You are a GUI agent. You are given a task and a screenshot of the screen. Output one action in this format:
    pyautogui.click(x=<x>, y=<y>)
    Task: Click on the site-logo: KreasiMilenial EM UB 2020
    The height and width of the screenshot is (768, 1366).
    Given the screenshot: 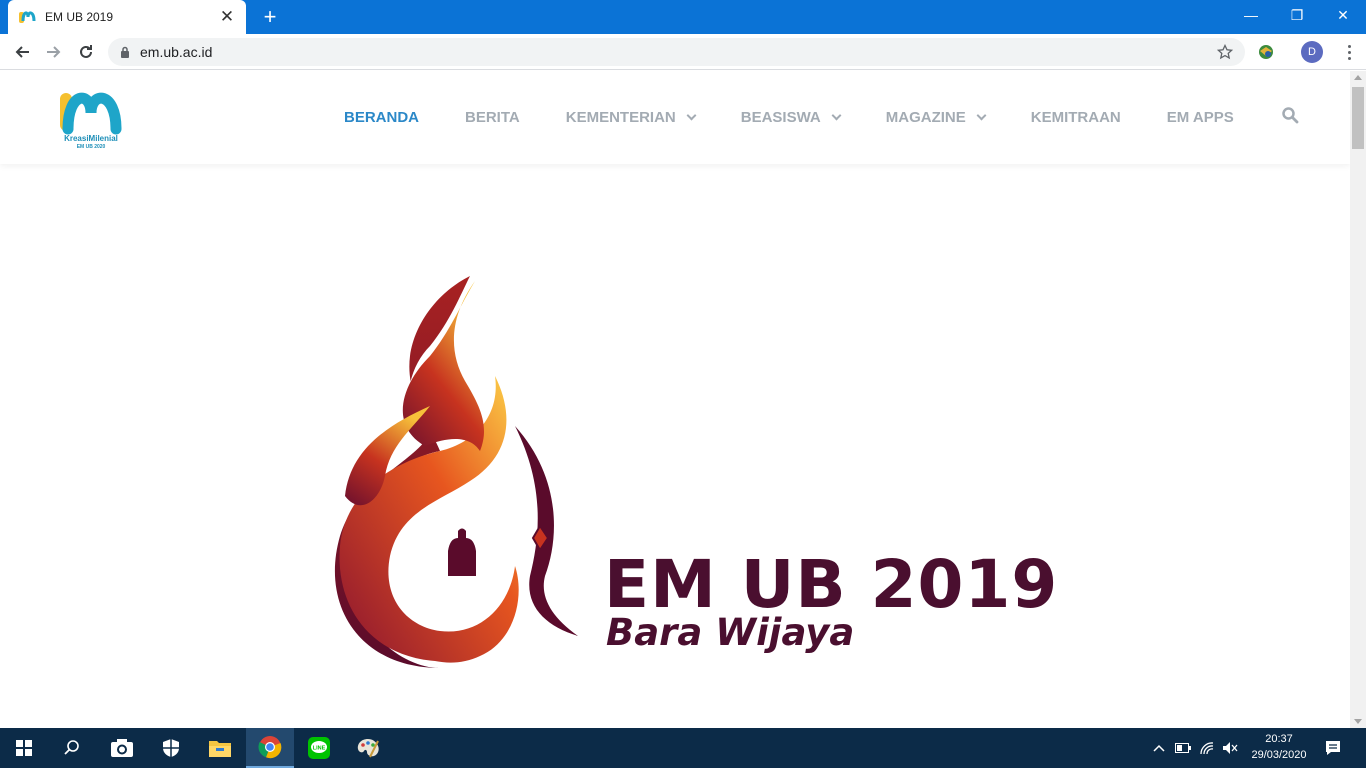 What is the action you would take?
    pyautogui.click(x=91, y=121)
    